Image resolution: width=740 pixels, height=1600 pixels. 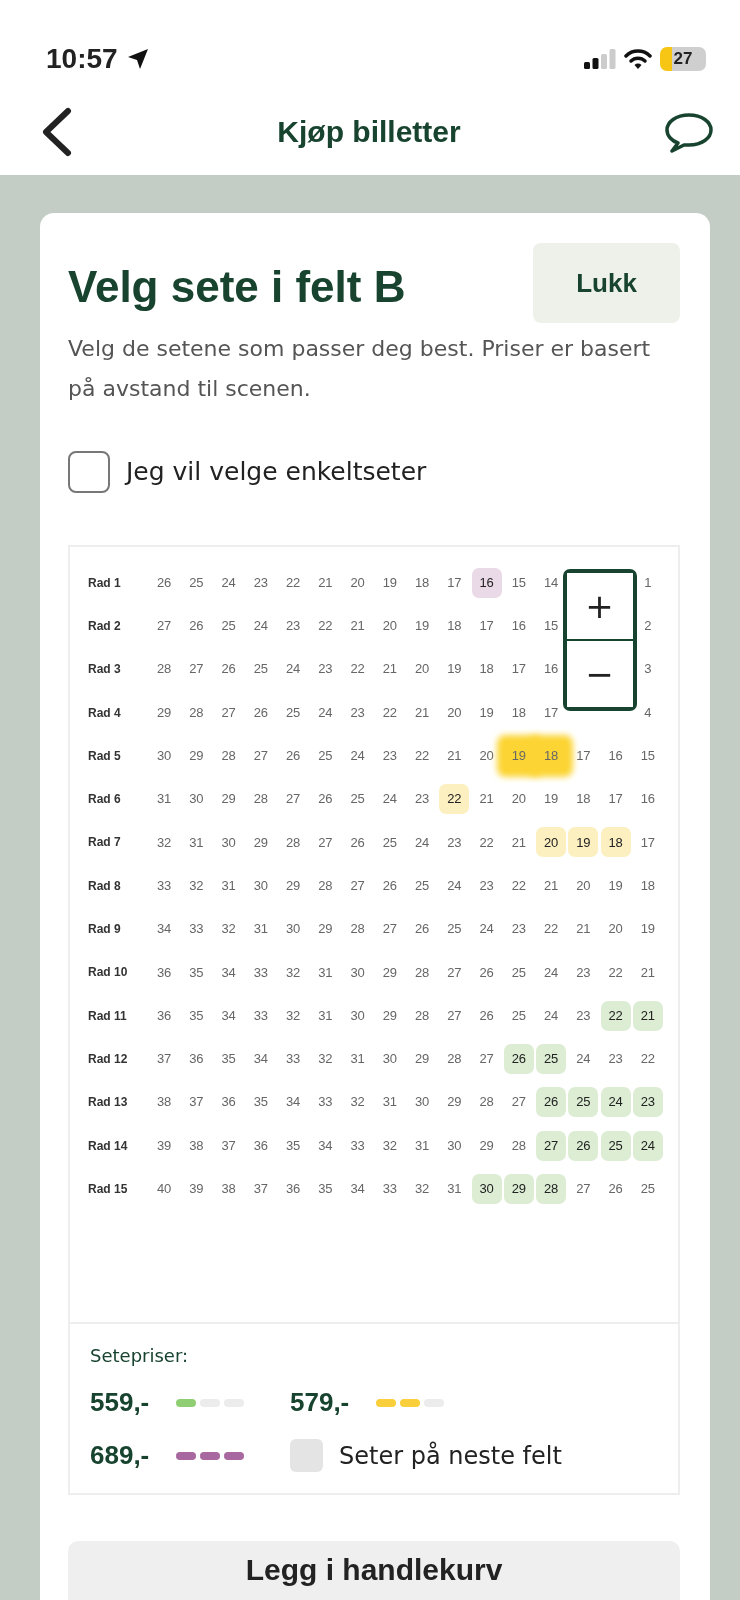 I want to click on seat: 14, so click(x=551, y=582).